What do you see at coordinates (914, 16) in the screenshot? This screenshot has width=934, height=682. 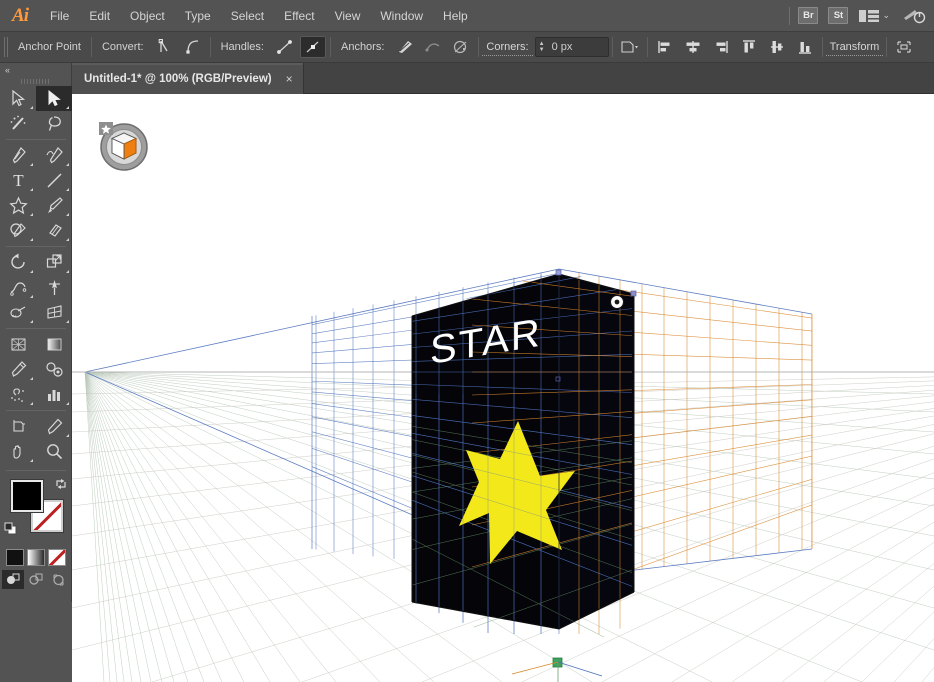 I see `search-power-icon` at bounding box center [914, 16].